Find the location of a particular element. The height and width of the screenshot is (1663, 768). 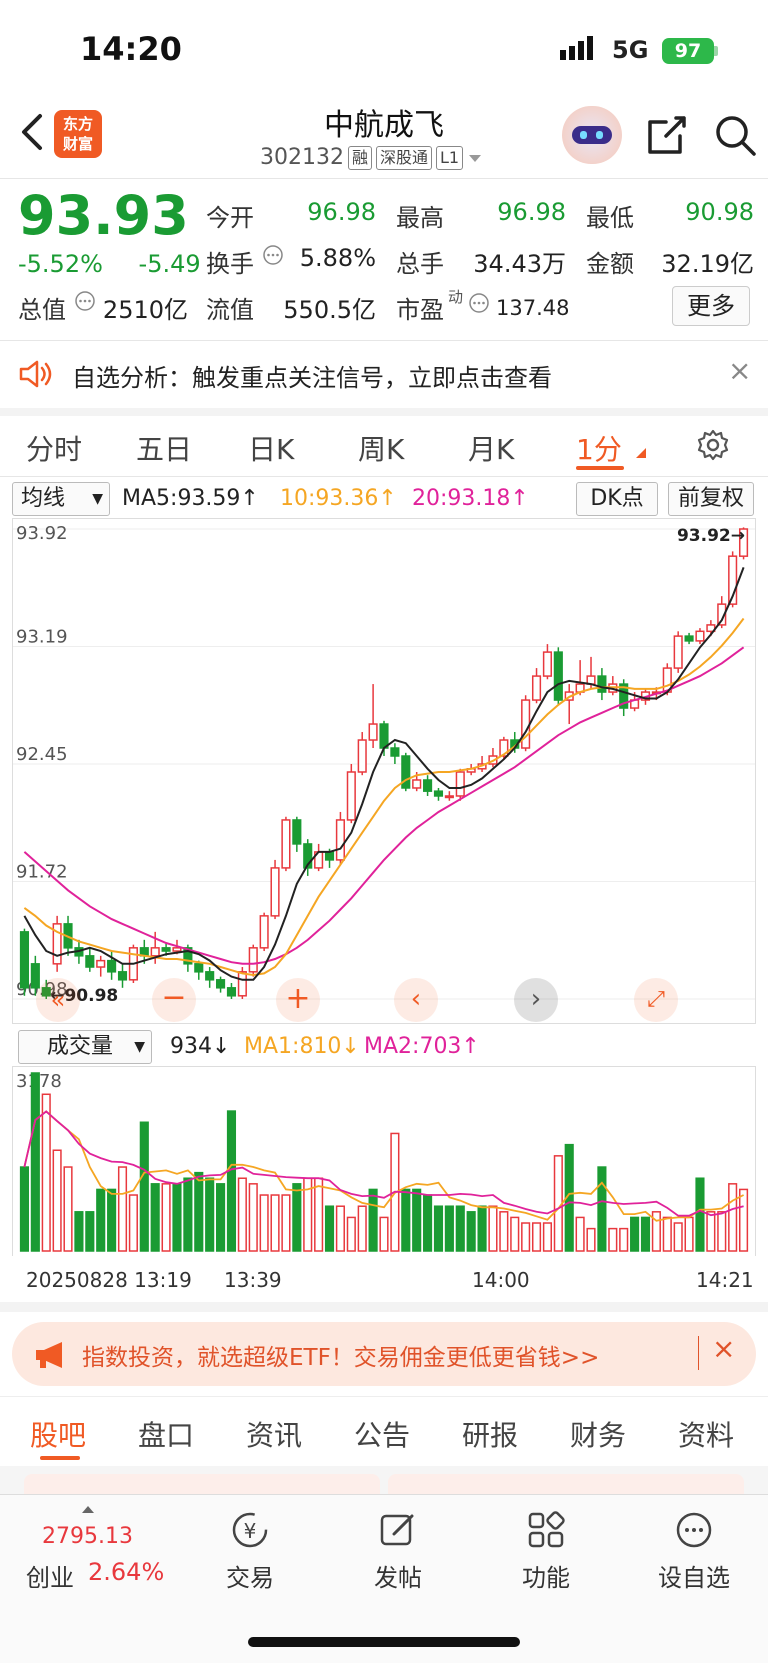

tag-sz-connect: 深股通 is located at coordinates (404, 157).